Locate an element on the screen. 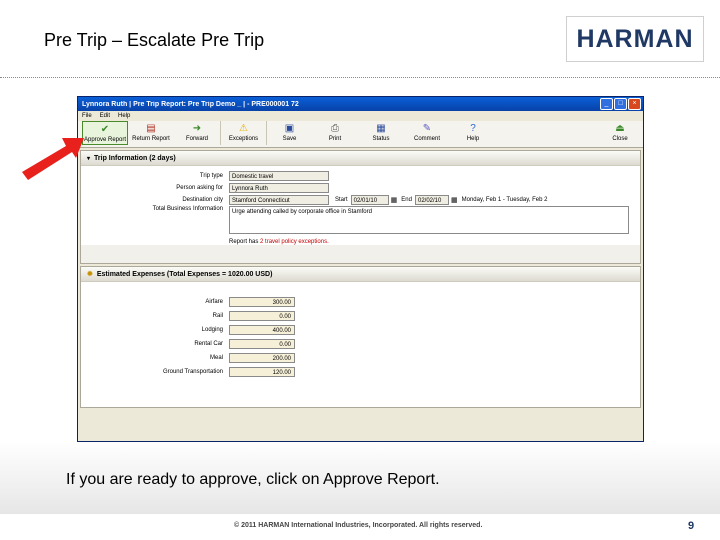 Image resolution: width=720 pixels, height=540 pixels. expense-value: 120.00 is located at coordinates (262, 372).